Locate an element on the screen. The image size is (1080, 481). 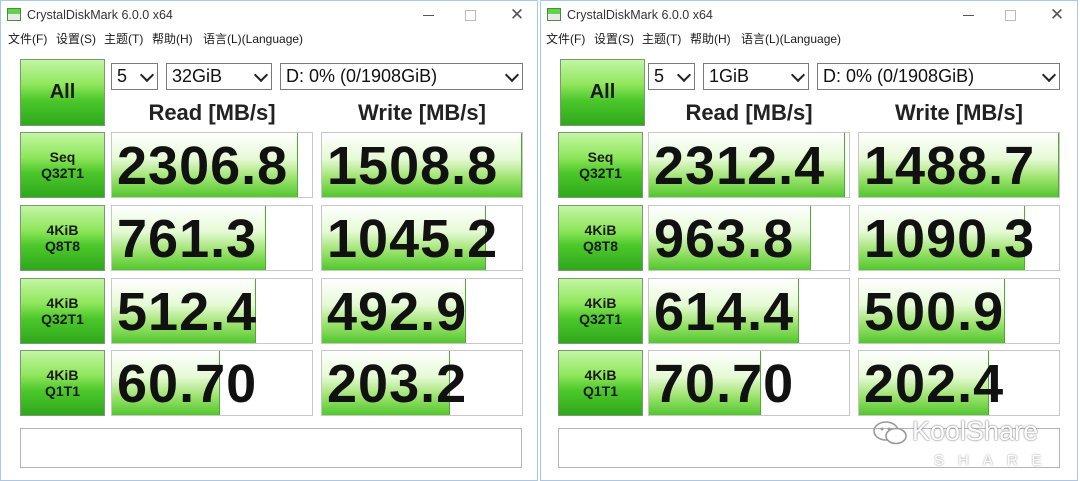
result-cell-write: 1508.8 is located at coordinates (422, 165).